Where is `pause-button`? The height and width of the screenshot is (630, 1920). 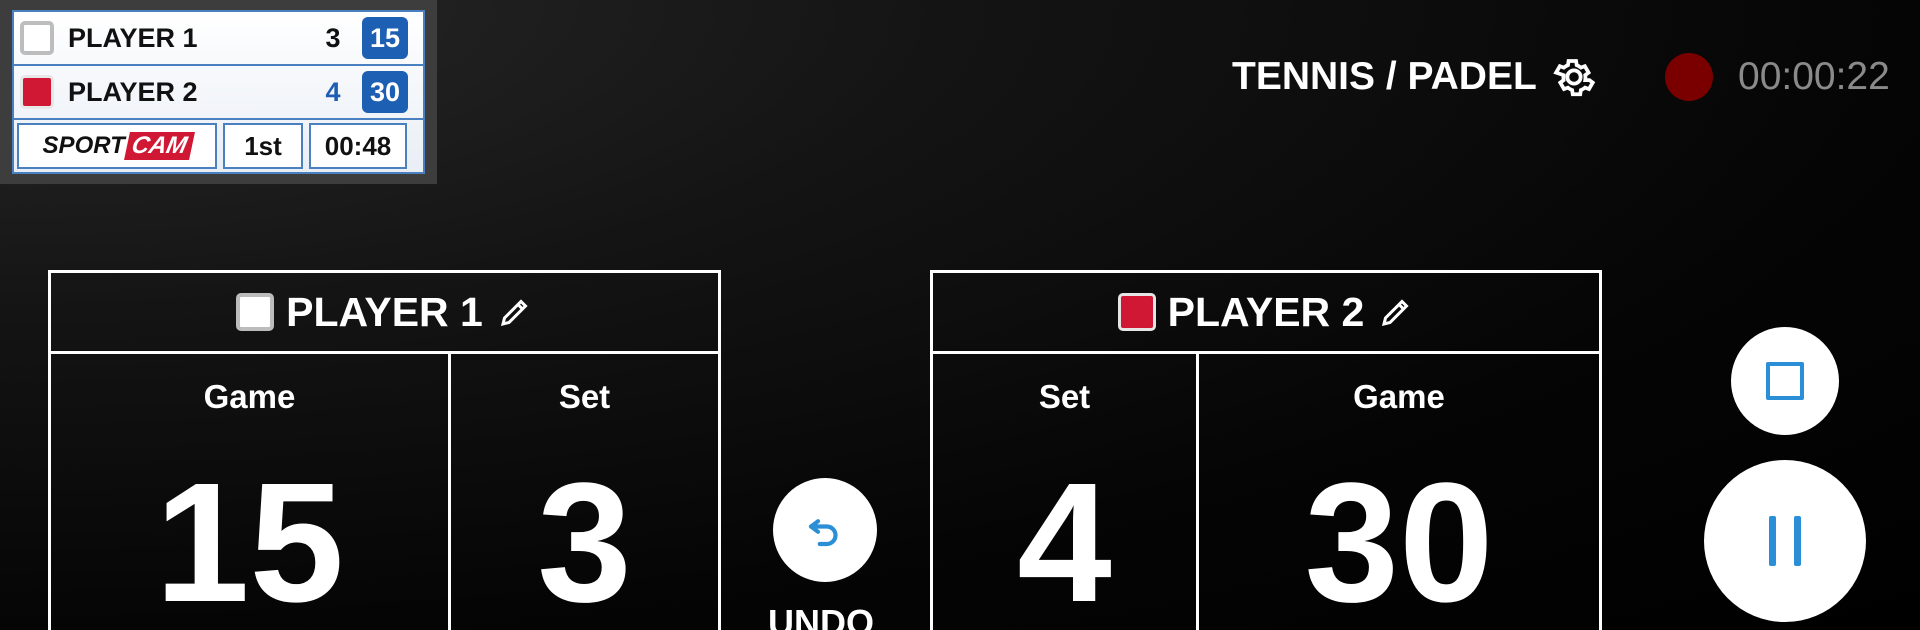
pause-button is located at coordinates (1785, 541).